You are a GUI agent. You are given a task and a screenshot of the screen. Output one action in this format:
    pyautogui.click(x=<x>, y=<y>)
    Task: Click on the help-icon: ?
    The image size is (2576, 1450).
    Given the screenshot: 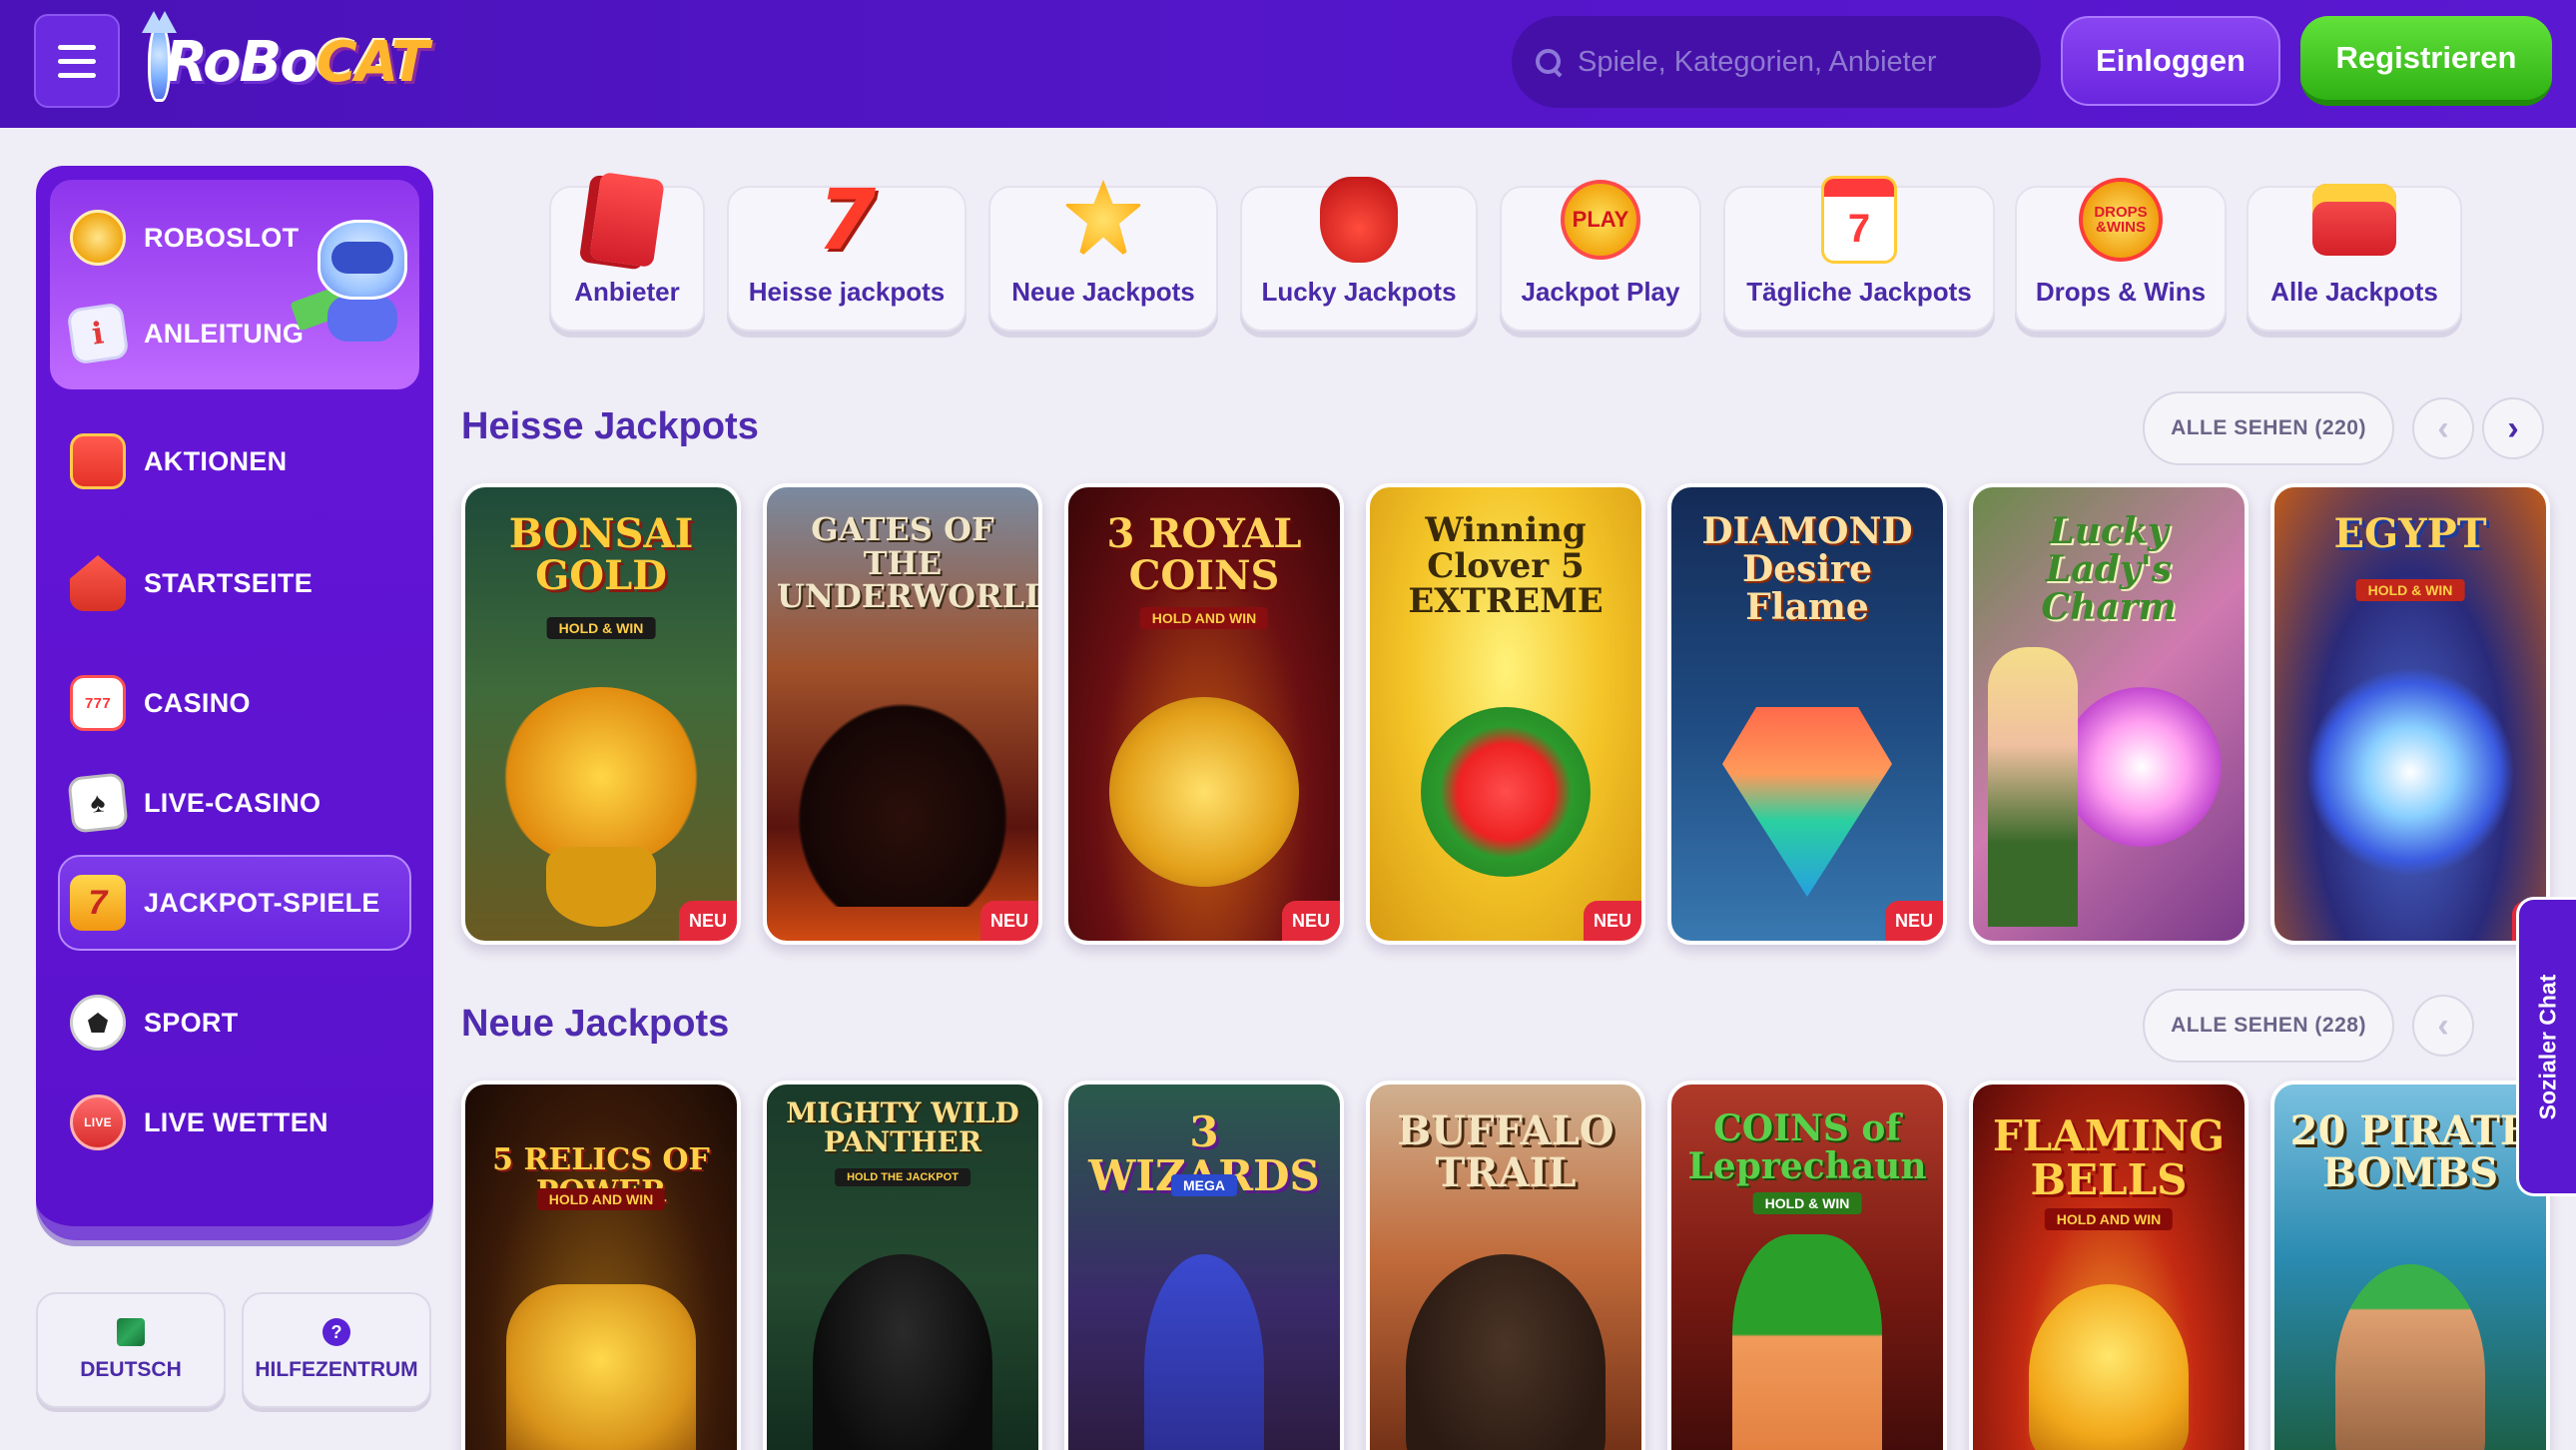 What is the action you would take?
    pyautogui.click(x=336, y=1332)
    